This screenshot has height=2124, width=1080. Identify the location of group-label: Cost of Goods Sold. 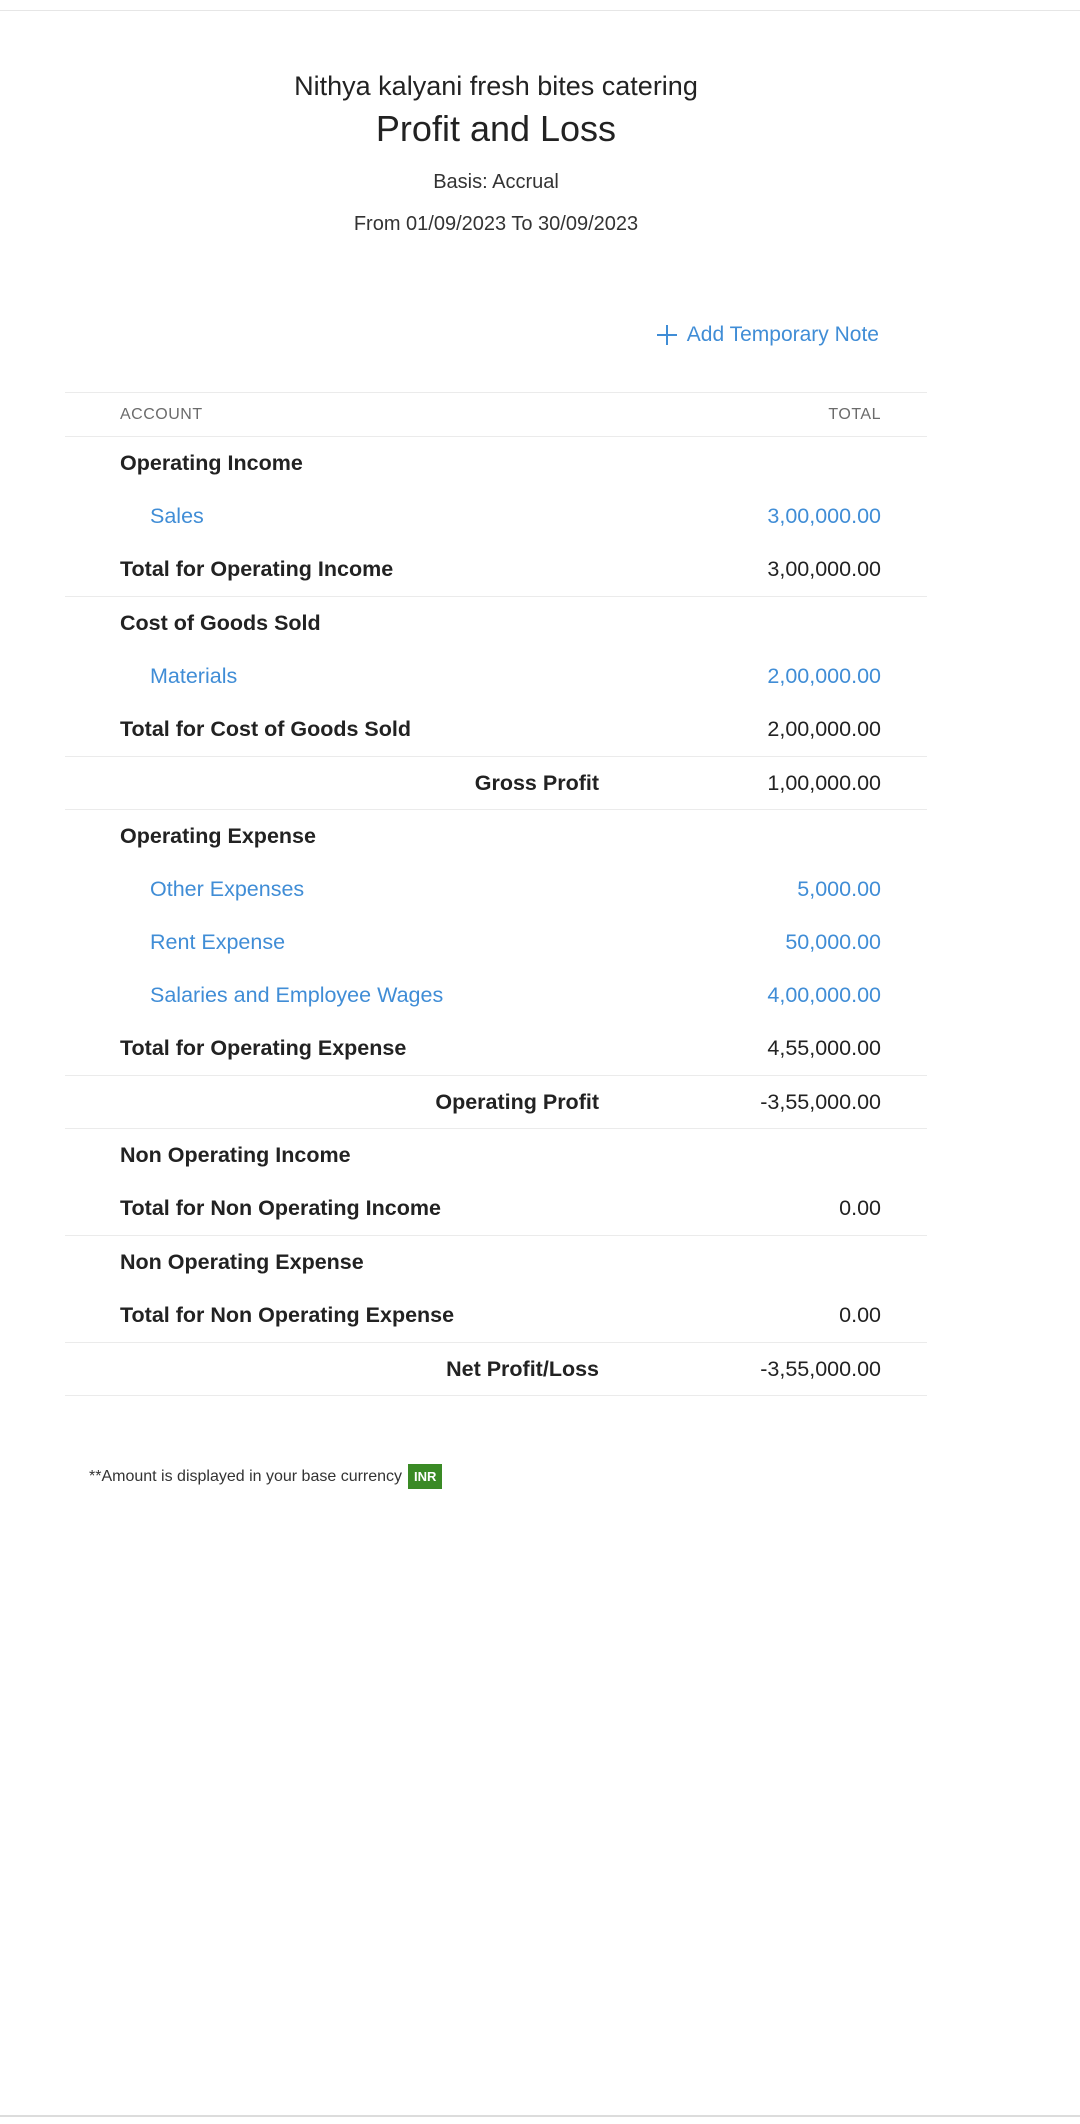
(220, 623).